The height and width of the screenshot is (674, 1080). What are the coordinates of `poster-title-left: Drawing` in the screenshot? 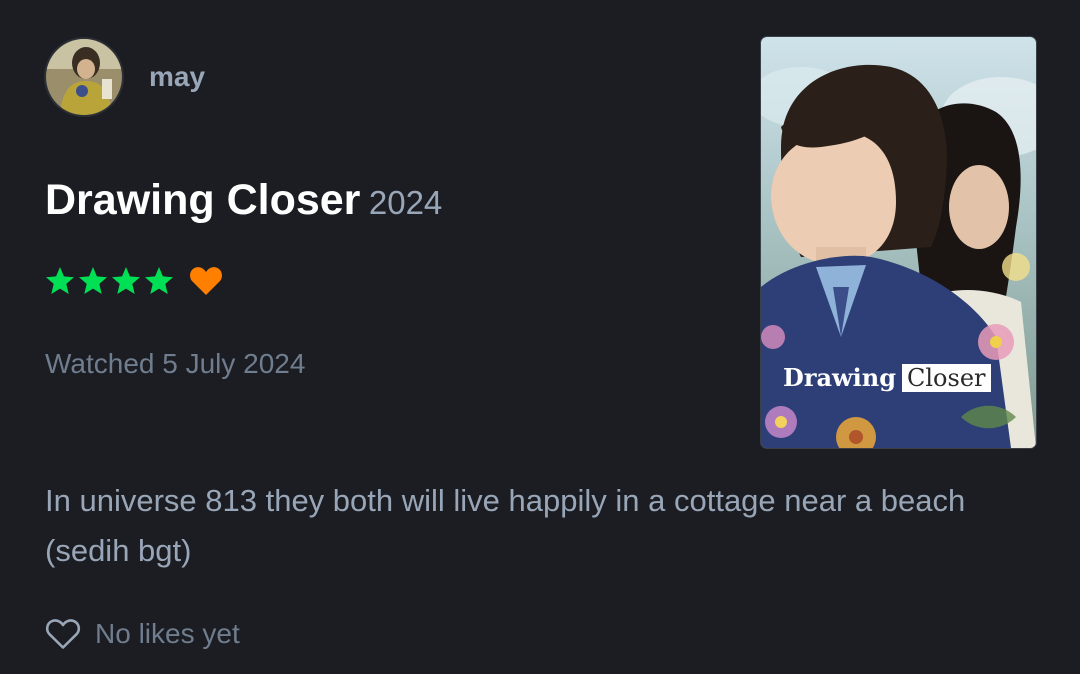 It's located at (840, 377).